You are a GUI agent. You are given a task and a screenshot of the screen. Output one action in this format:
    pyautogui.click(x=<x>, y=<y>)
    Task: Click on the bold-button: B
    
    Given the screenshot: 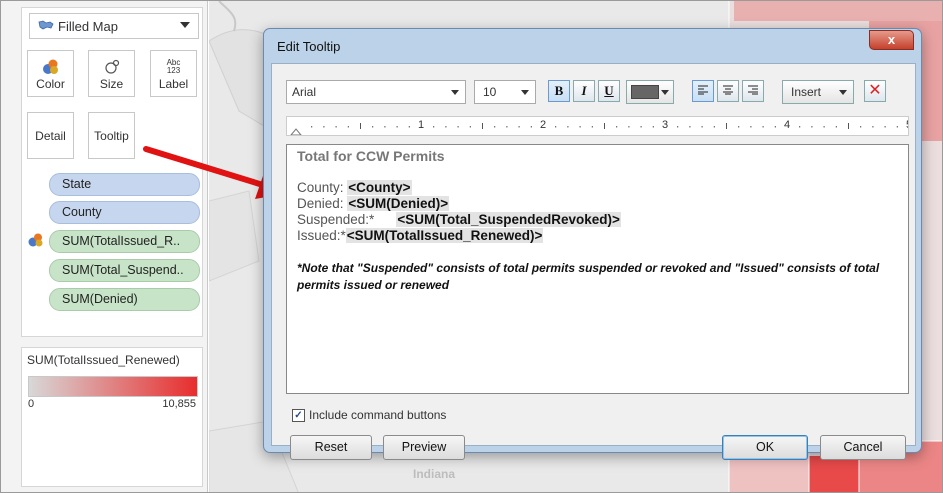 What is the action you would take?
    pyautogui.click(x=559, y=91)
    